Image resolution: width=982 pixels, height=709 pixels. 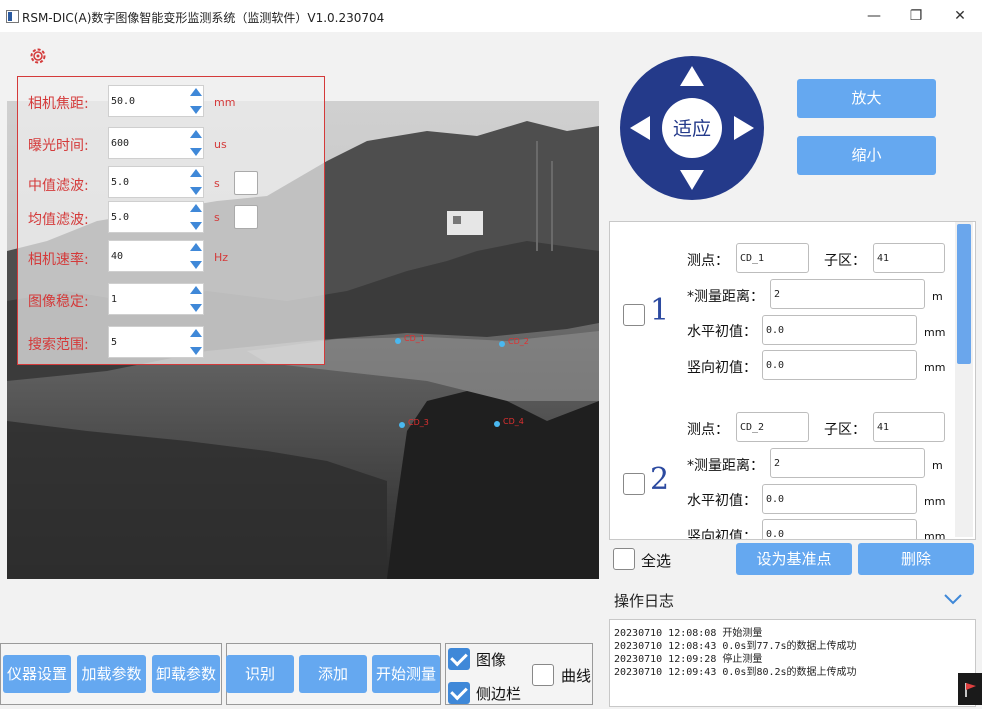 I want to click on camera-rate-unit: Hz, so click(x=221, y=257).